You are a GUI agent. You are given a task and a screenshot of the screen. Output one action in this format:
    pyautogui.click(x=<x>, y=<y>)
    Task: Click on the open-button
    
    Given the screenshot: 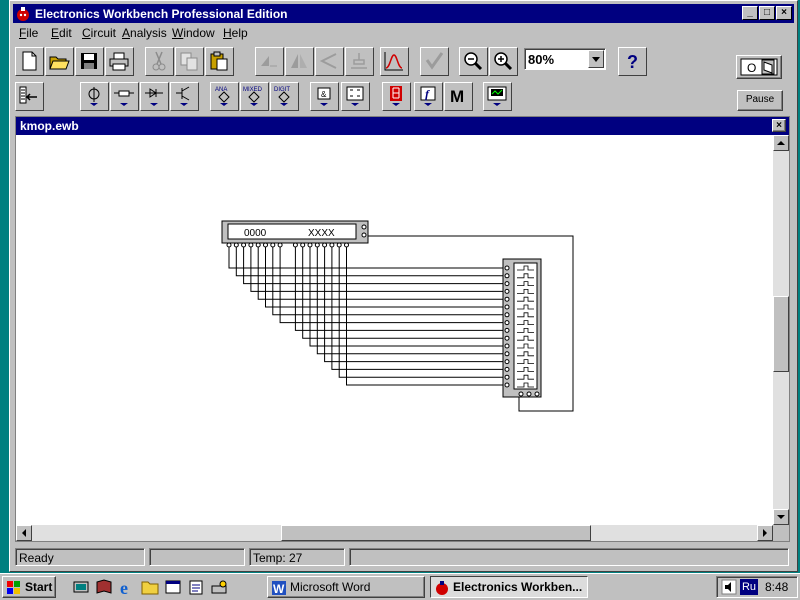 What is the action you would take?
    pyautogui.click(x=59, y=61)
    